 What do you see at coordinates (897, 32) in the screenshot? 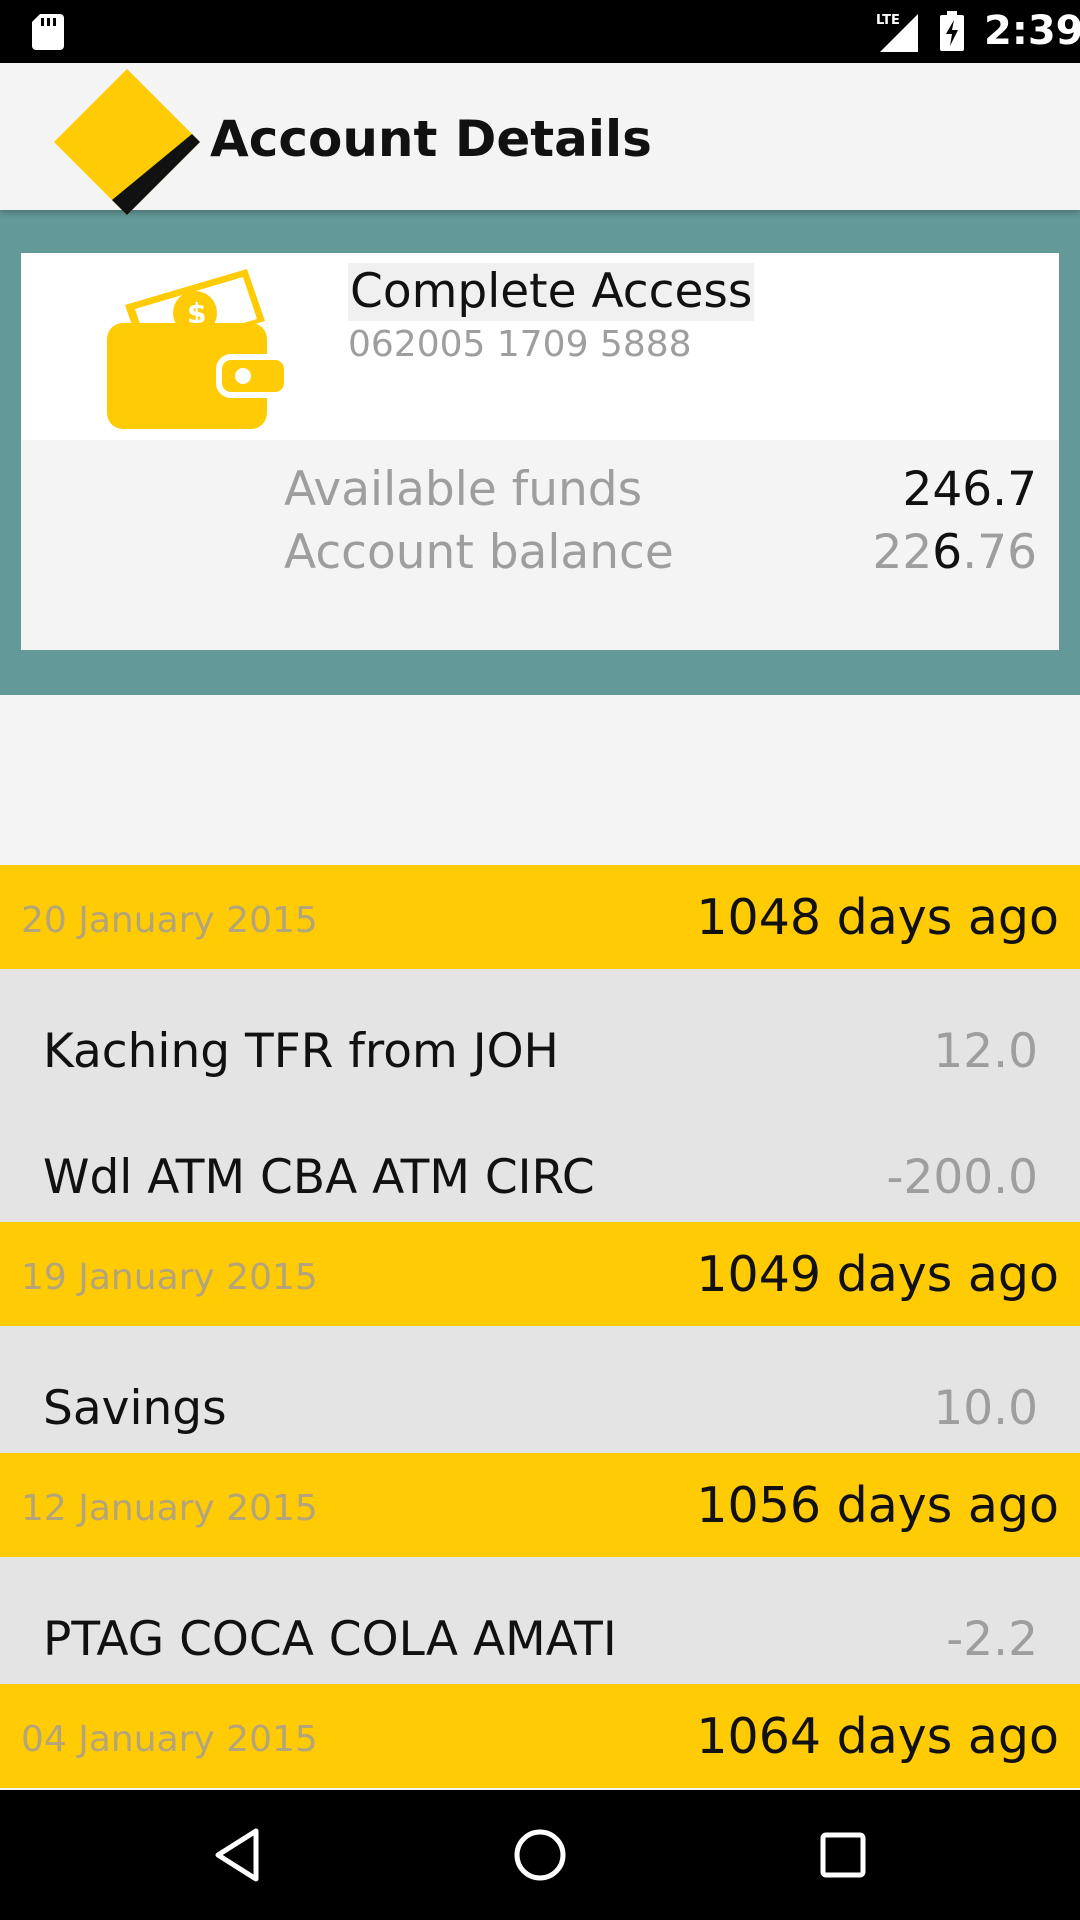
I see `lte-signal-icon: LTE` at bounding box center [897, 32].